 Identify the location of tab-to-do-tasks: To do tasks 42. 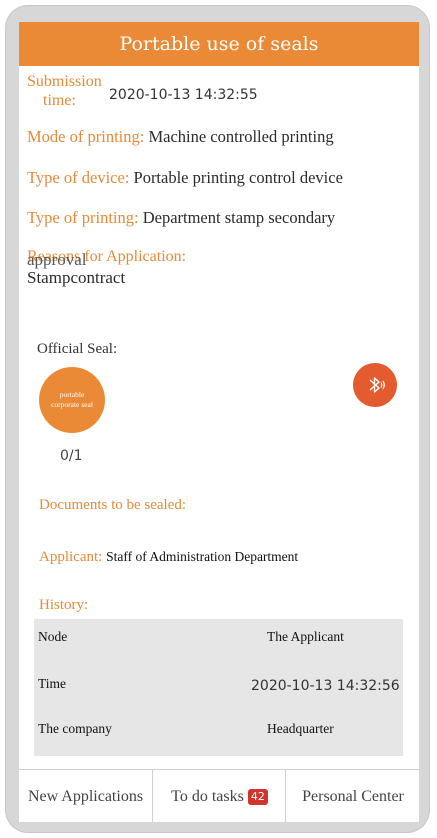
(219, 796).